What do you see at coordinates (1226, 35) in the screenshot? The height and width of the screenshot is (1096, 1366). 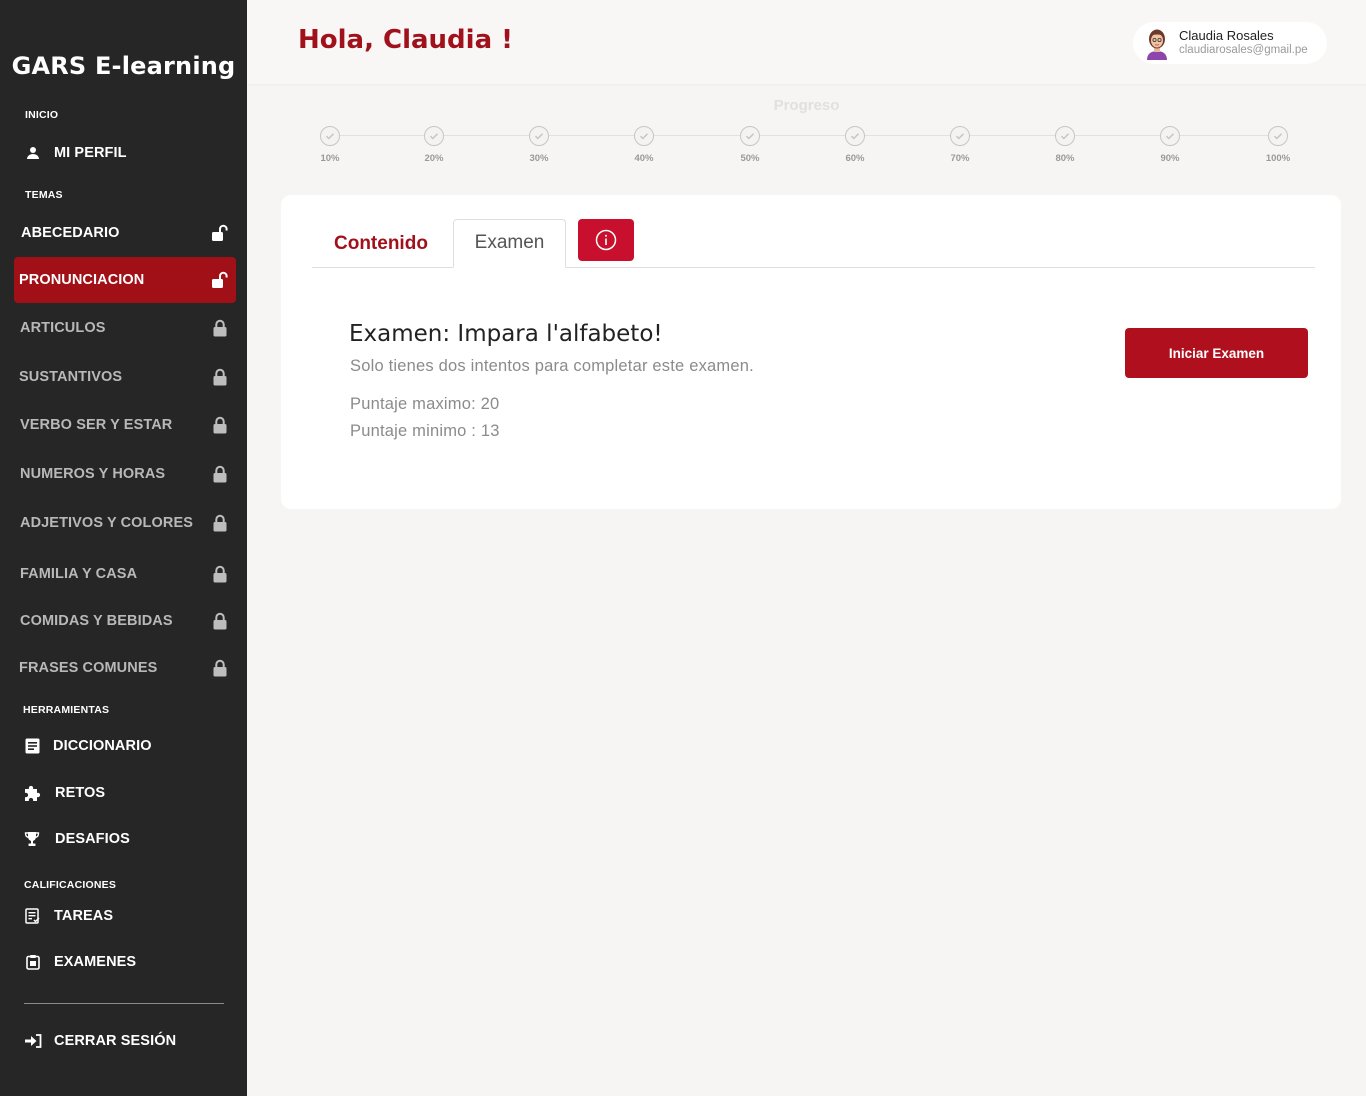 I see `user-name: Claudia Rosales` at bounding box center [1226, 35].